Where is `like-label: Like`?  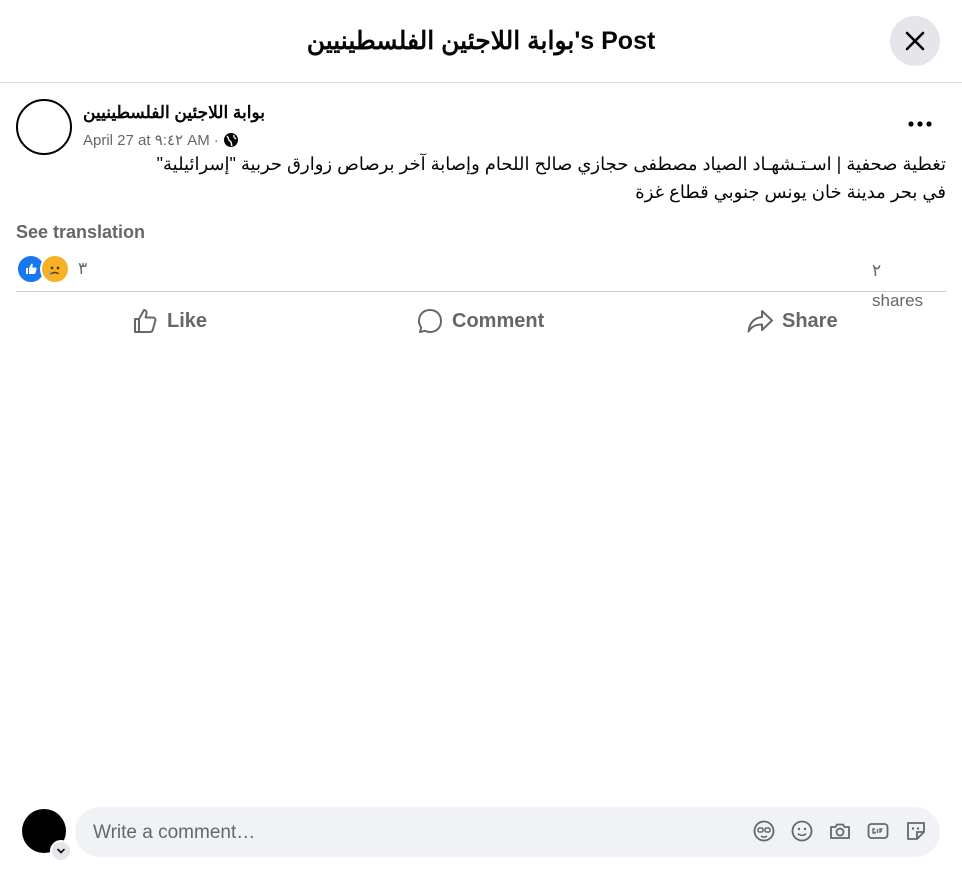
like-label: Like is located at coordinates (187, 320).